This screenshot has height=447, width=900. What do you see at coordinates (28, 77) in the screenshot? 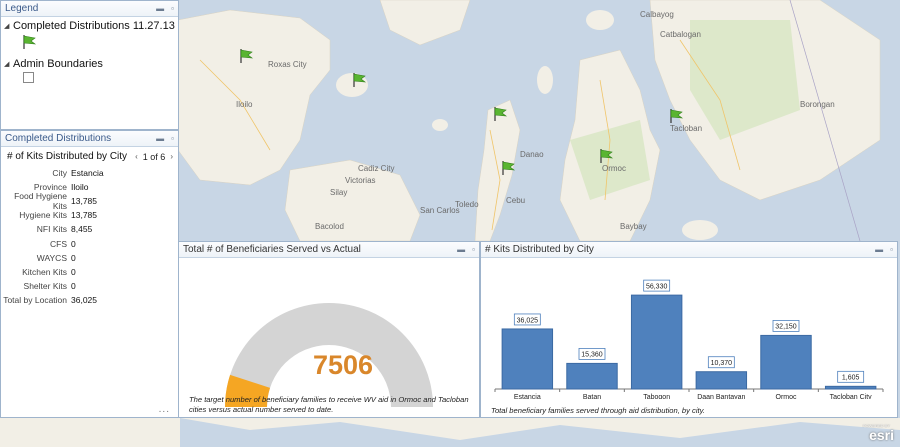
I see `admin-boundary-swatch` at bounding box center [28, 77].